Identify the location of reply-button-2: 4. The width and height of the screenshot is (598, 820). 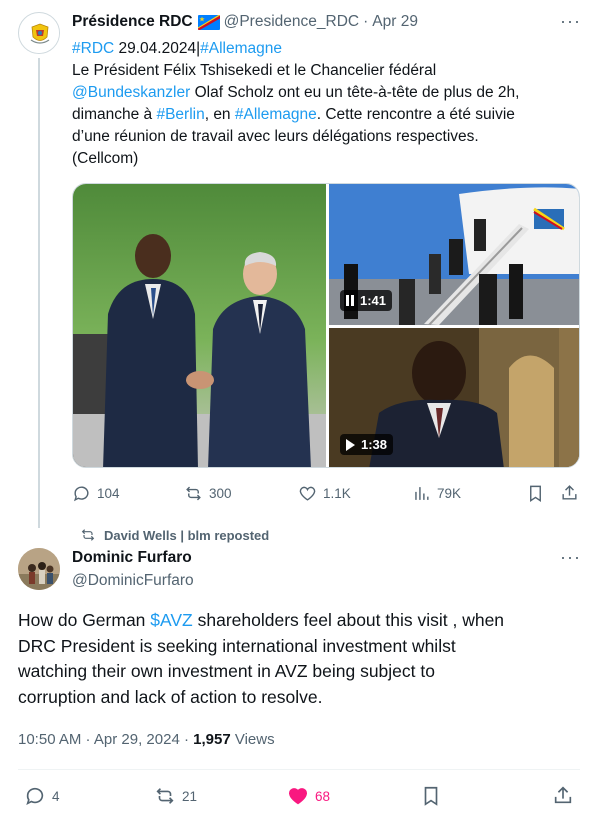
(42, 796).